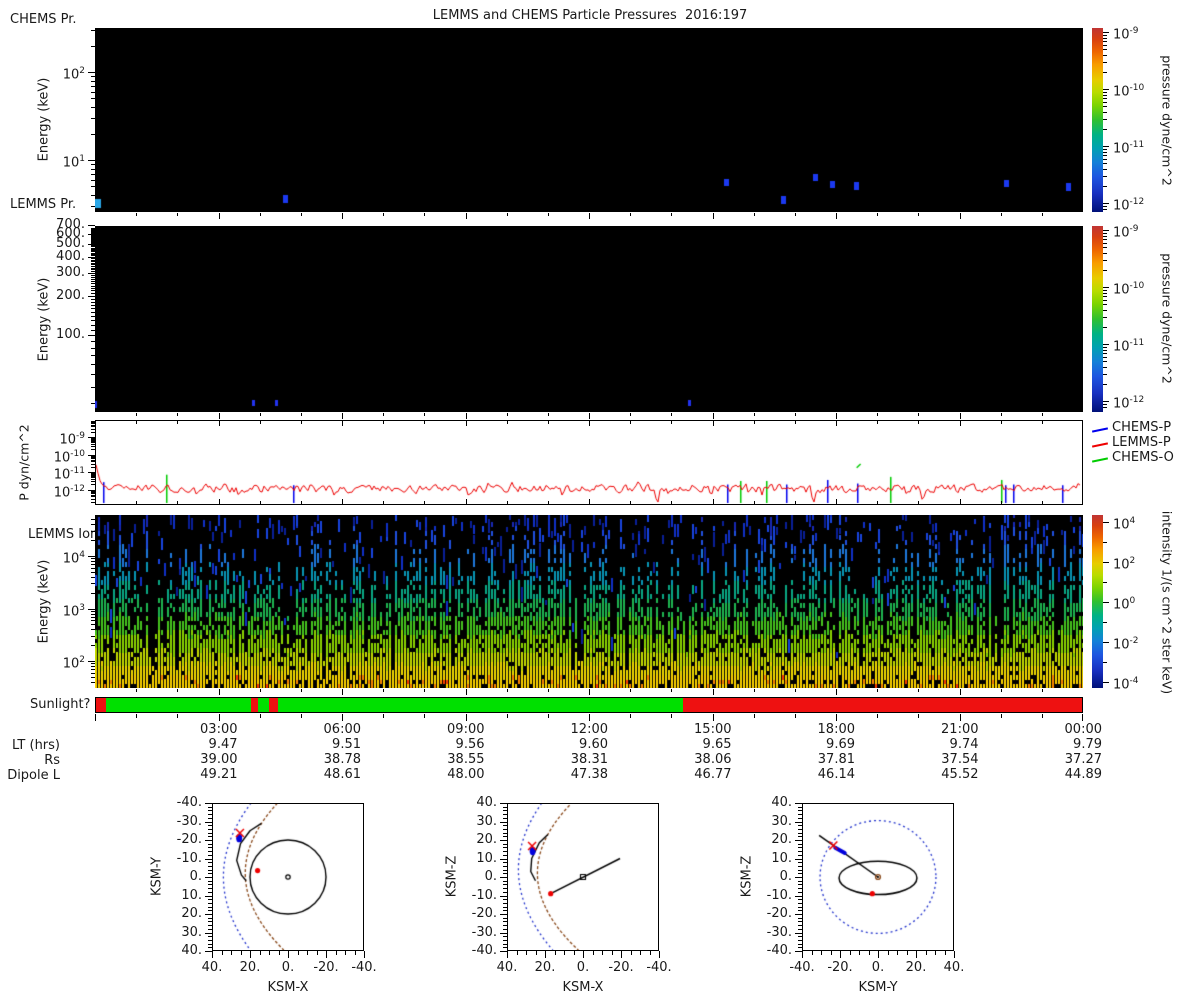 The image size is (1200, 1000). Describe the element at coordinates (219, 759) in the screenshot. I see `rs-value: 39.00` at that location.